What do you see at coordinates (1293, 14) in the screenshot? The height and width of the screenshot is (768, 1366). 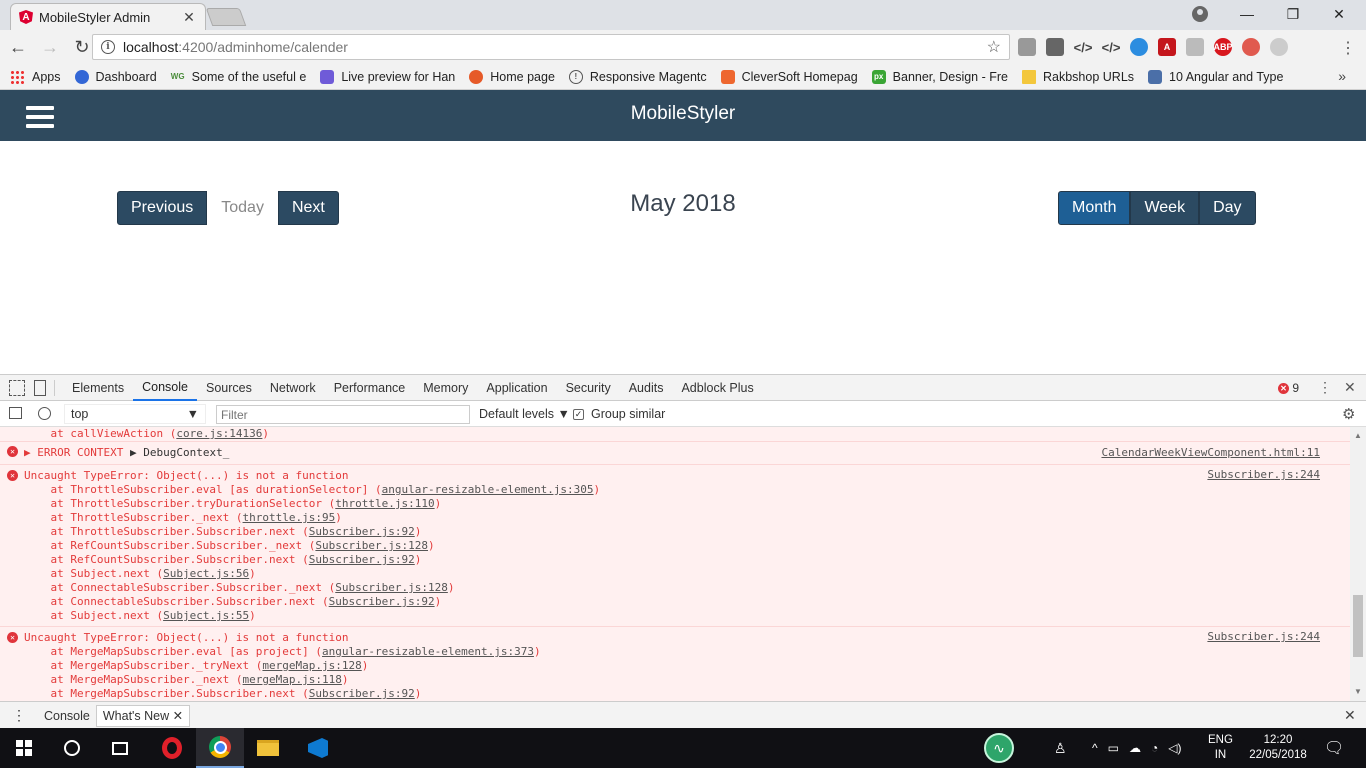 I see `restore-button: ❐` at bounding box center [1293, 14].